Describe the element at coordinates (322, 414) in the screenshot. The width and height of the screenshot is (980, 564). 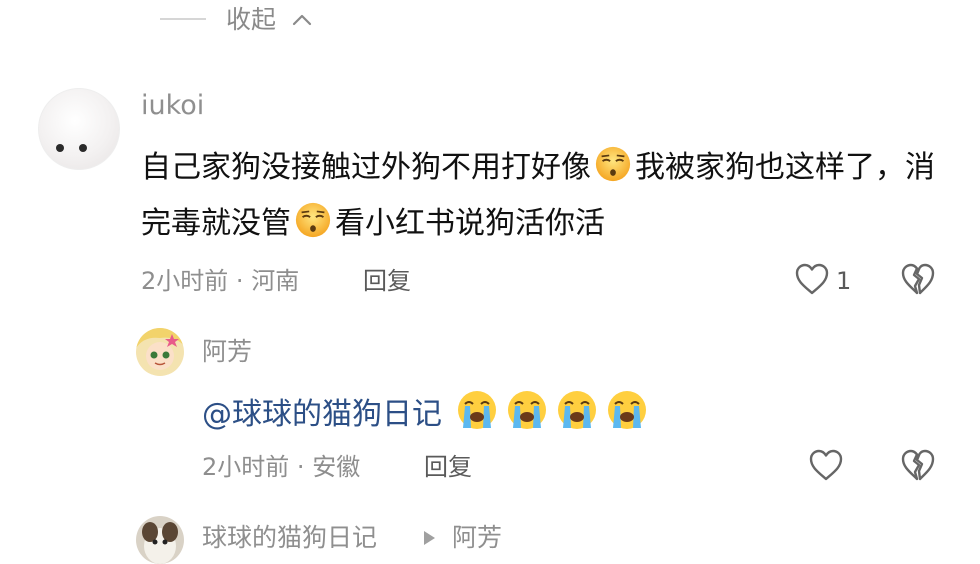
I see `mention-link: @球球的猫狗日记` at that location.